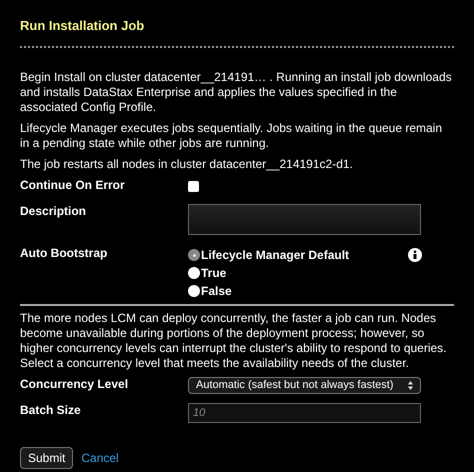 The image size is (474, 472). Describe the element at coordinates (236, 92) in the screenshot. I see `paragraph: Begin Install on cluster datacenter__214191… . Running an install job downloads and installs DataStax Enterprise and applies the values specified in the associated Config Profile.` at that location.